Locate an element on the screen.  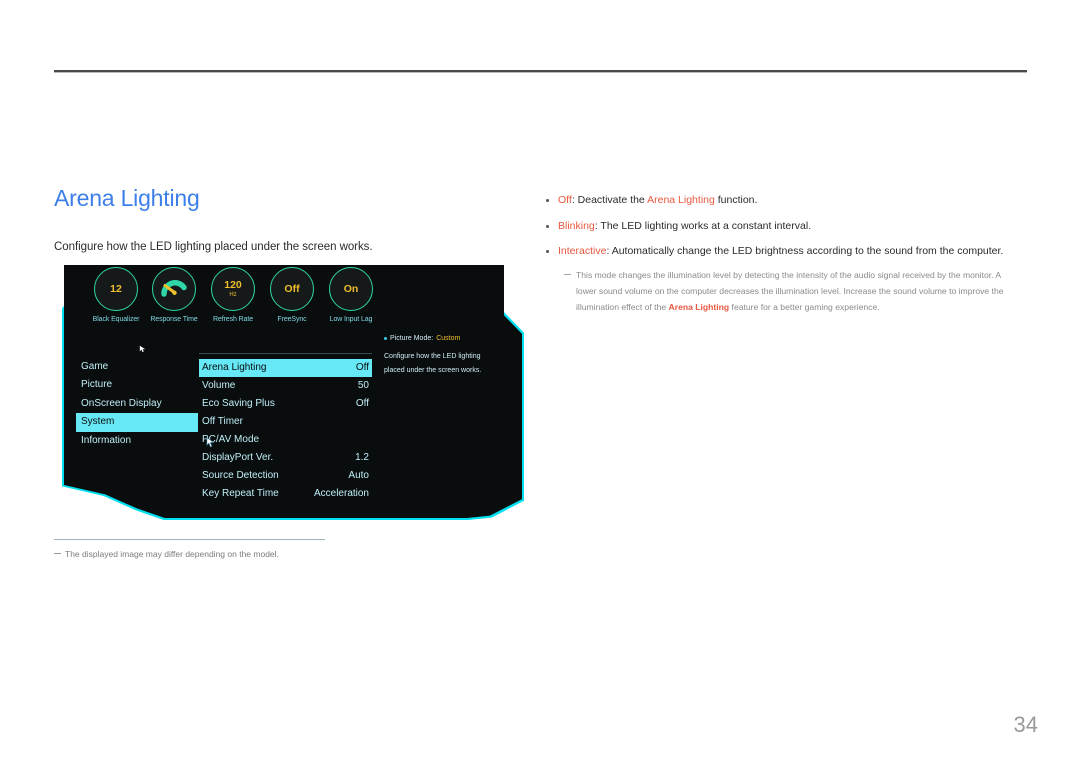
osd-nav-item-picture: Picture is located at coordinates (137, 385).